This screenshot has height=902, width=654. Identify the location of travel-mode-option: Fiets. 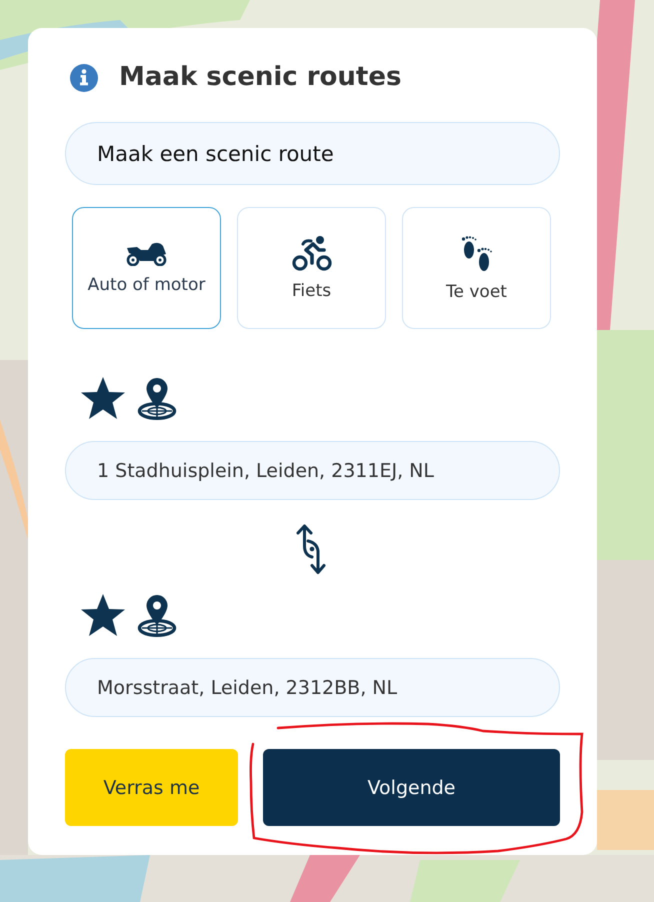
(311, 268).